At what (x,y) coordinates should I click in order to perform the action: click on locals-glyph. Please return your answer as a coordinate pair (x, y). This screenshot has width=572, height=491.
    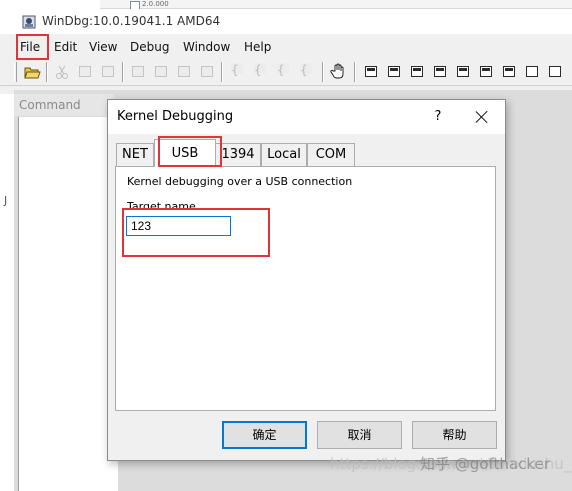
    Looking at the image, I should click on (417, 71).